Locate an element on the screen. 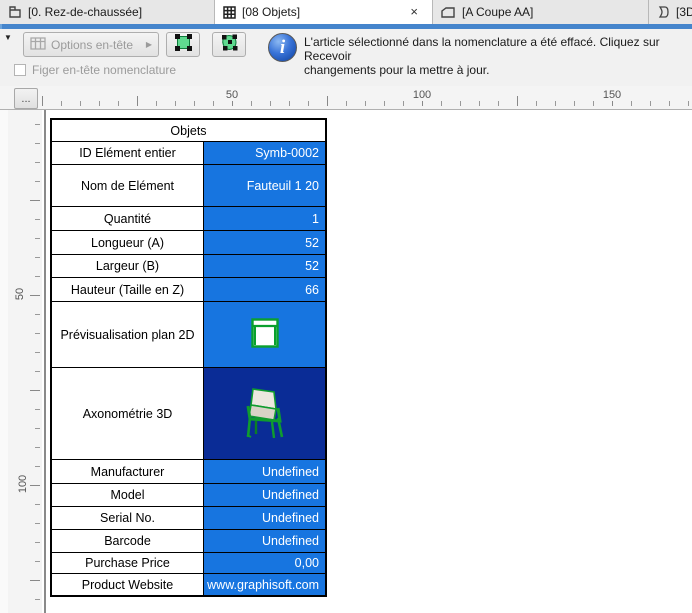  row-label: Serial No. is located at coordinates (128, 518).